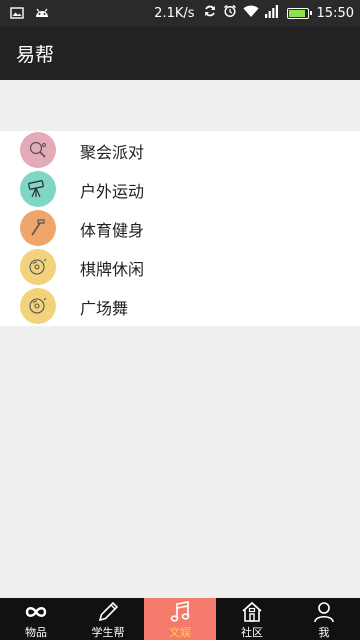 This screenshot has width=360, height=640. Describe the element at coordinates (180, 53) in the screenshot. I see `app-header: 易帮` at that location.